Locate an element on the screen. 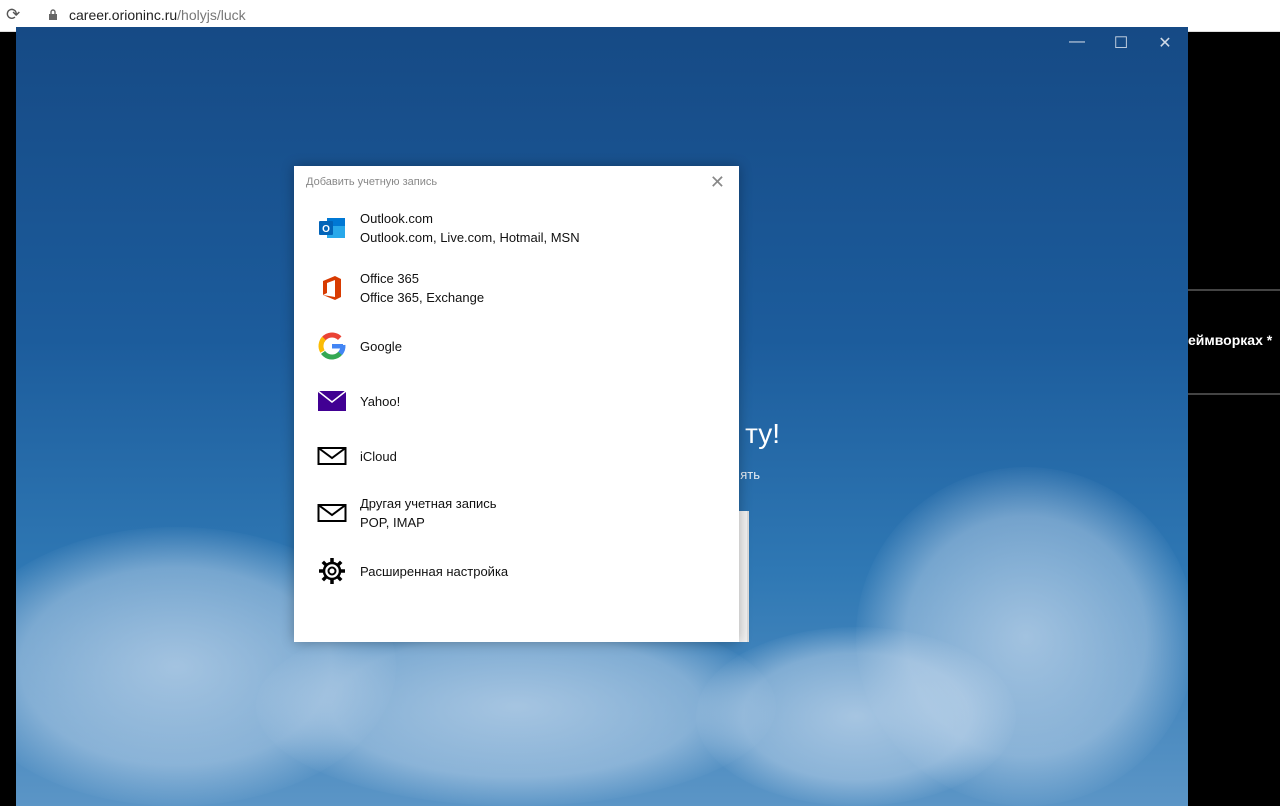 The height and width of the screenshot is (806, 1280). cloud is located at coordinates (856, 716).